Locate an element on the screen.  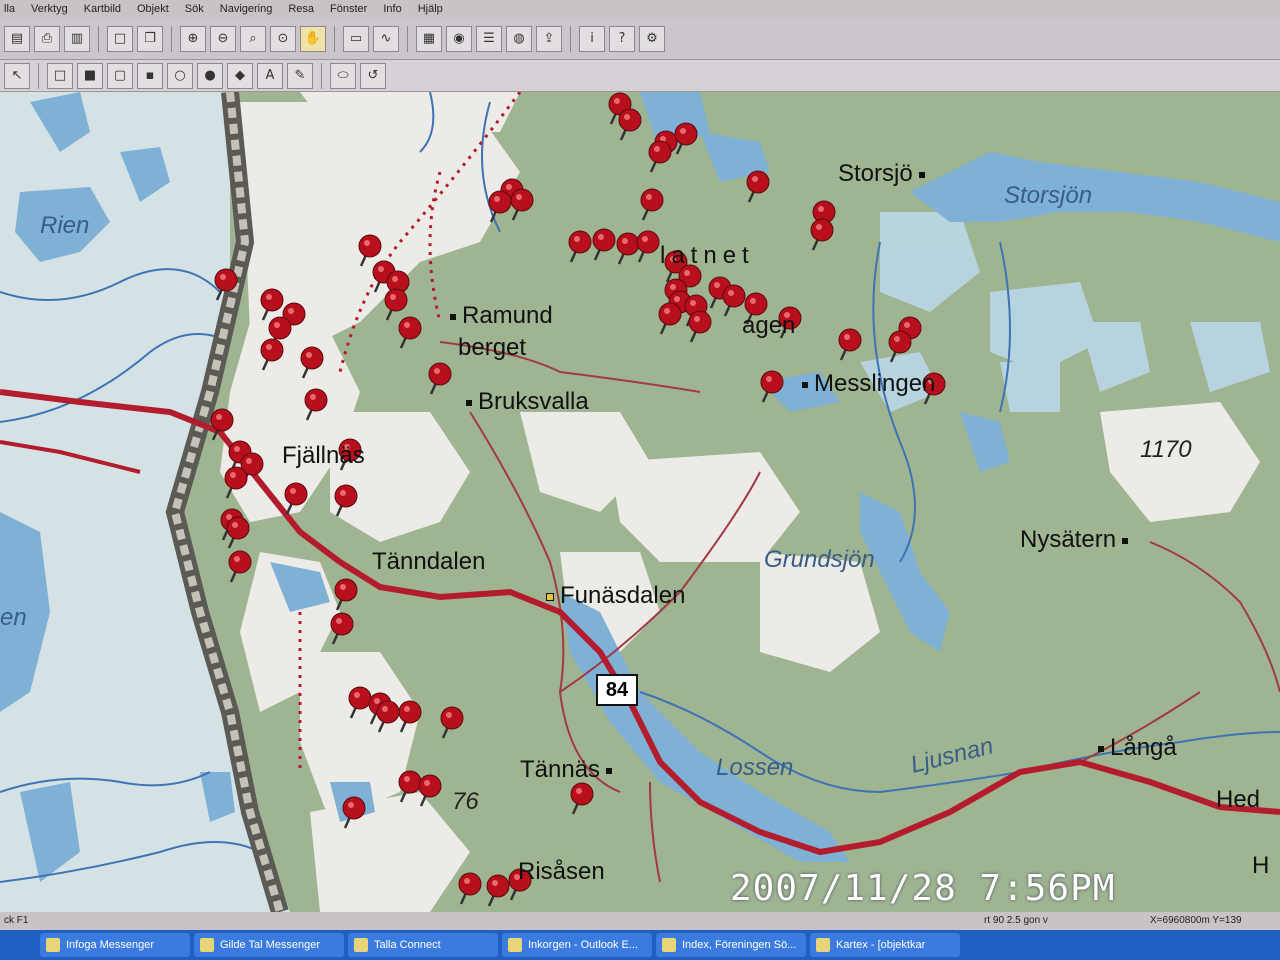
scale-icon: ▭ is located at coordinates (356, 38).